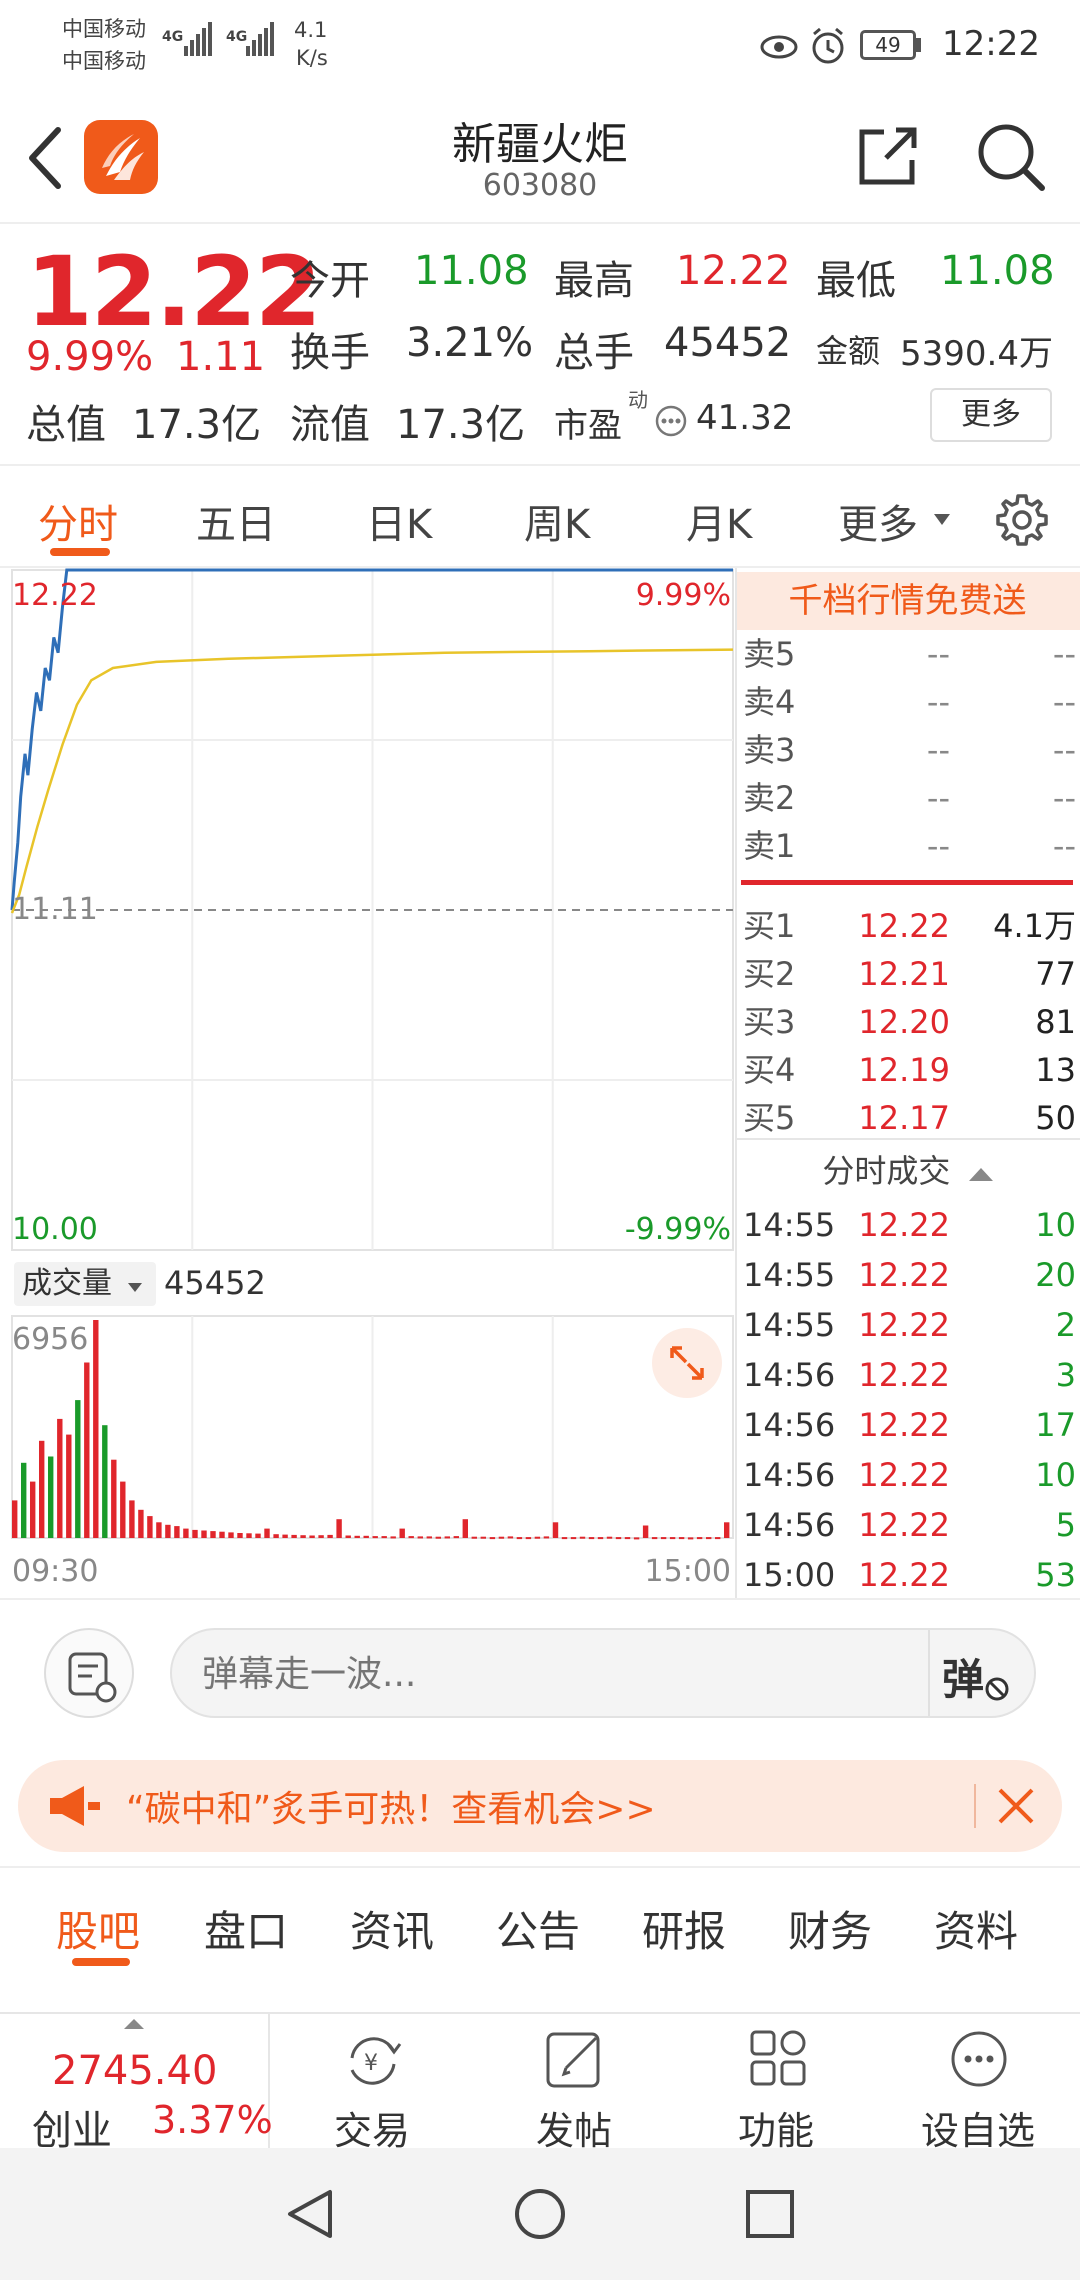  Describe the element at coordinates (1064, 846) in the screenshot. I see `row-volume: --` at that location.